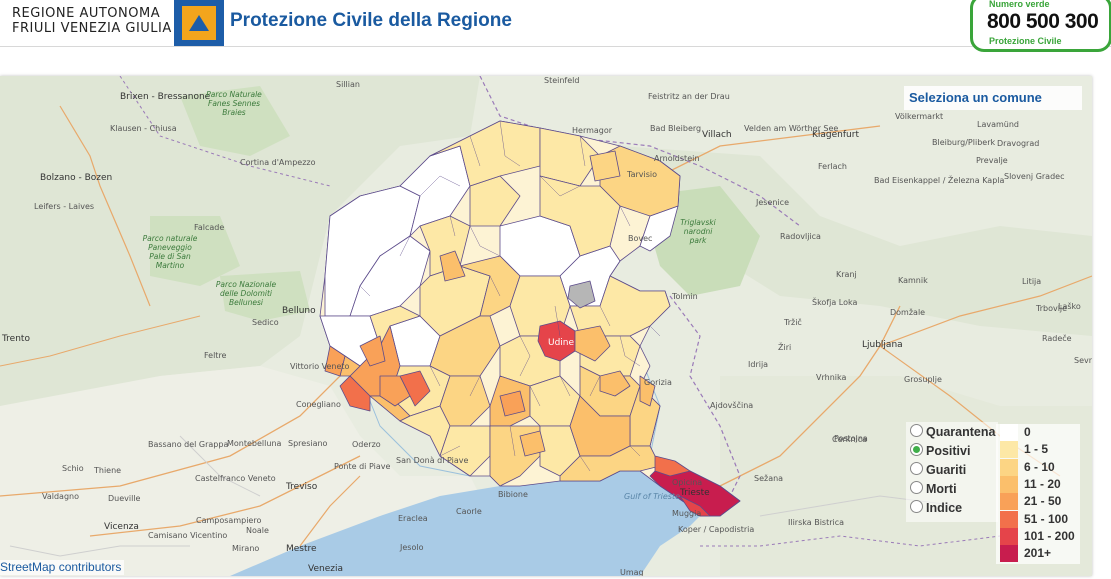  I want to click on place-label: Feistritz an der Drau, so click(689, 96).